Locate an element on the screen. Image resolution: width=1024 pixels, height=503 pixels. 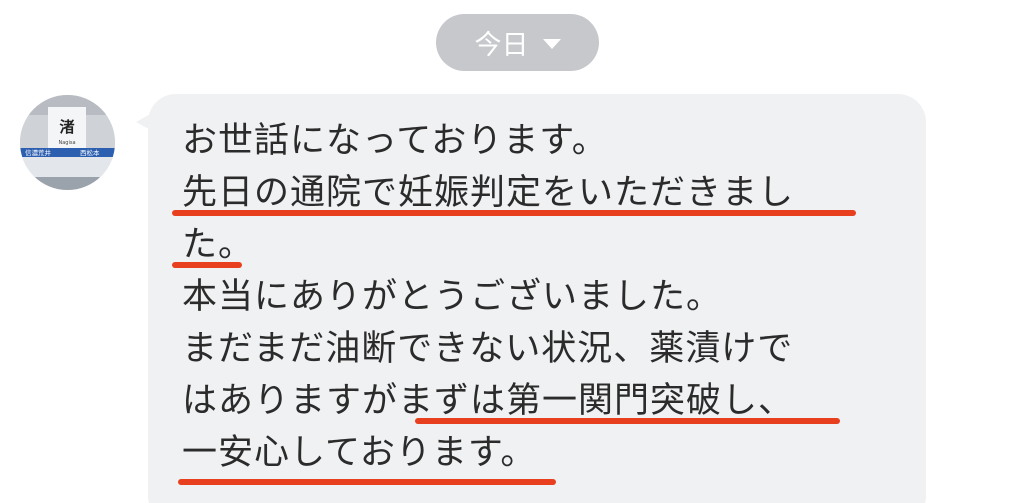
date-label: 今日 is located at coordinates (501, 45).